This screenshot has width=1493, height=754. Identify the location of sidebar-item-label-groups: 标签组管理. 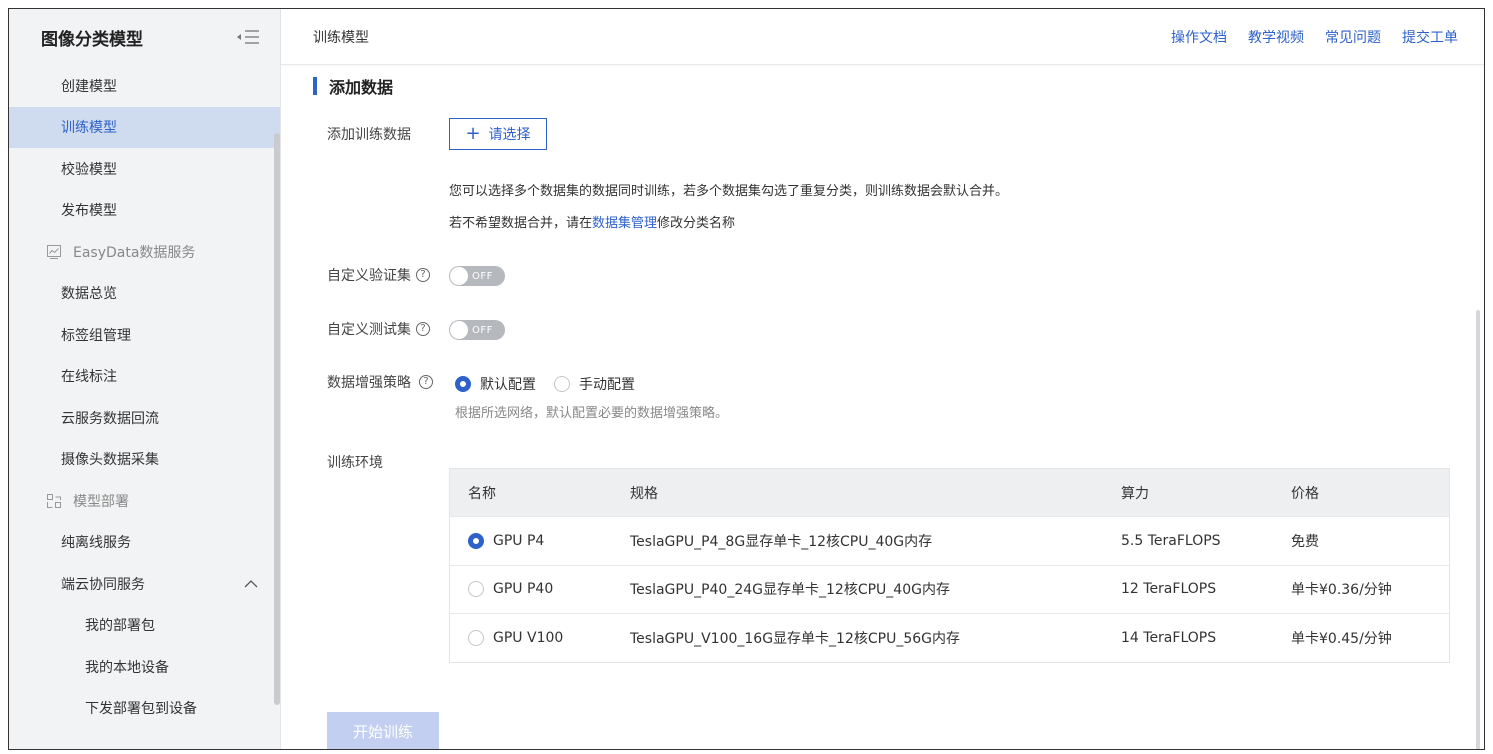
(144, 335).